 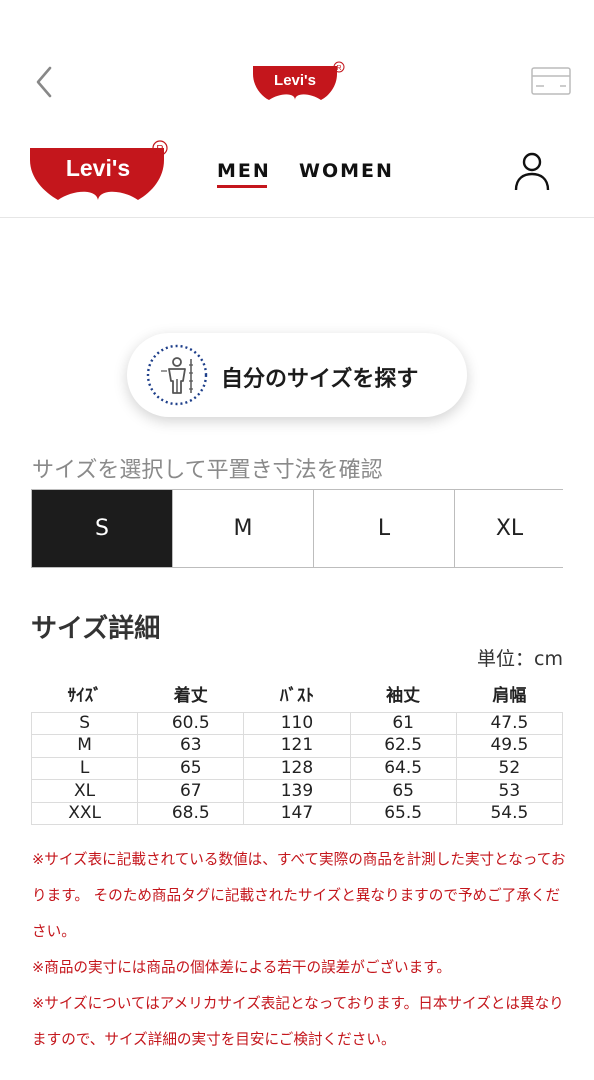 I want to click on table-cell: 110, so click(x=297, y=723).